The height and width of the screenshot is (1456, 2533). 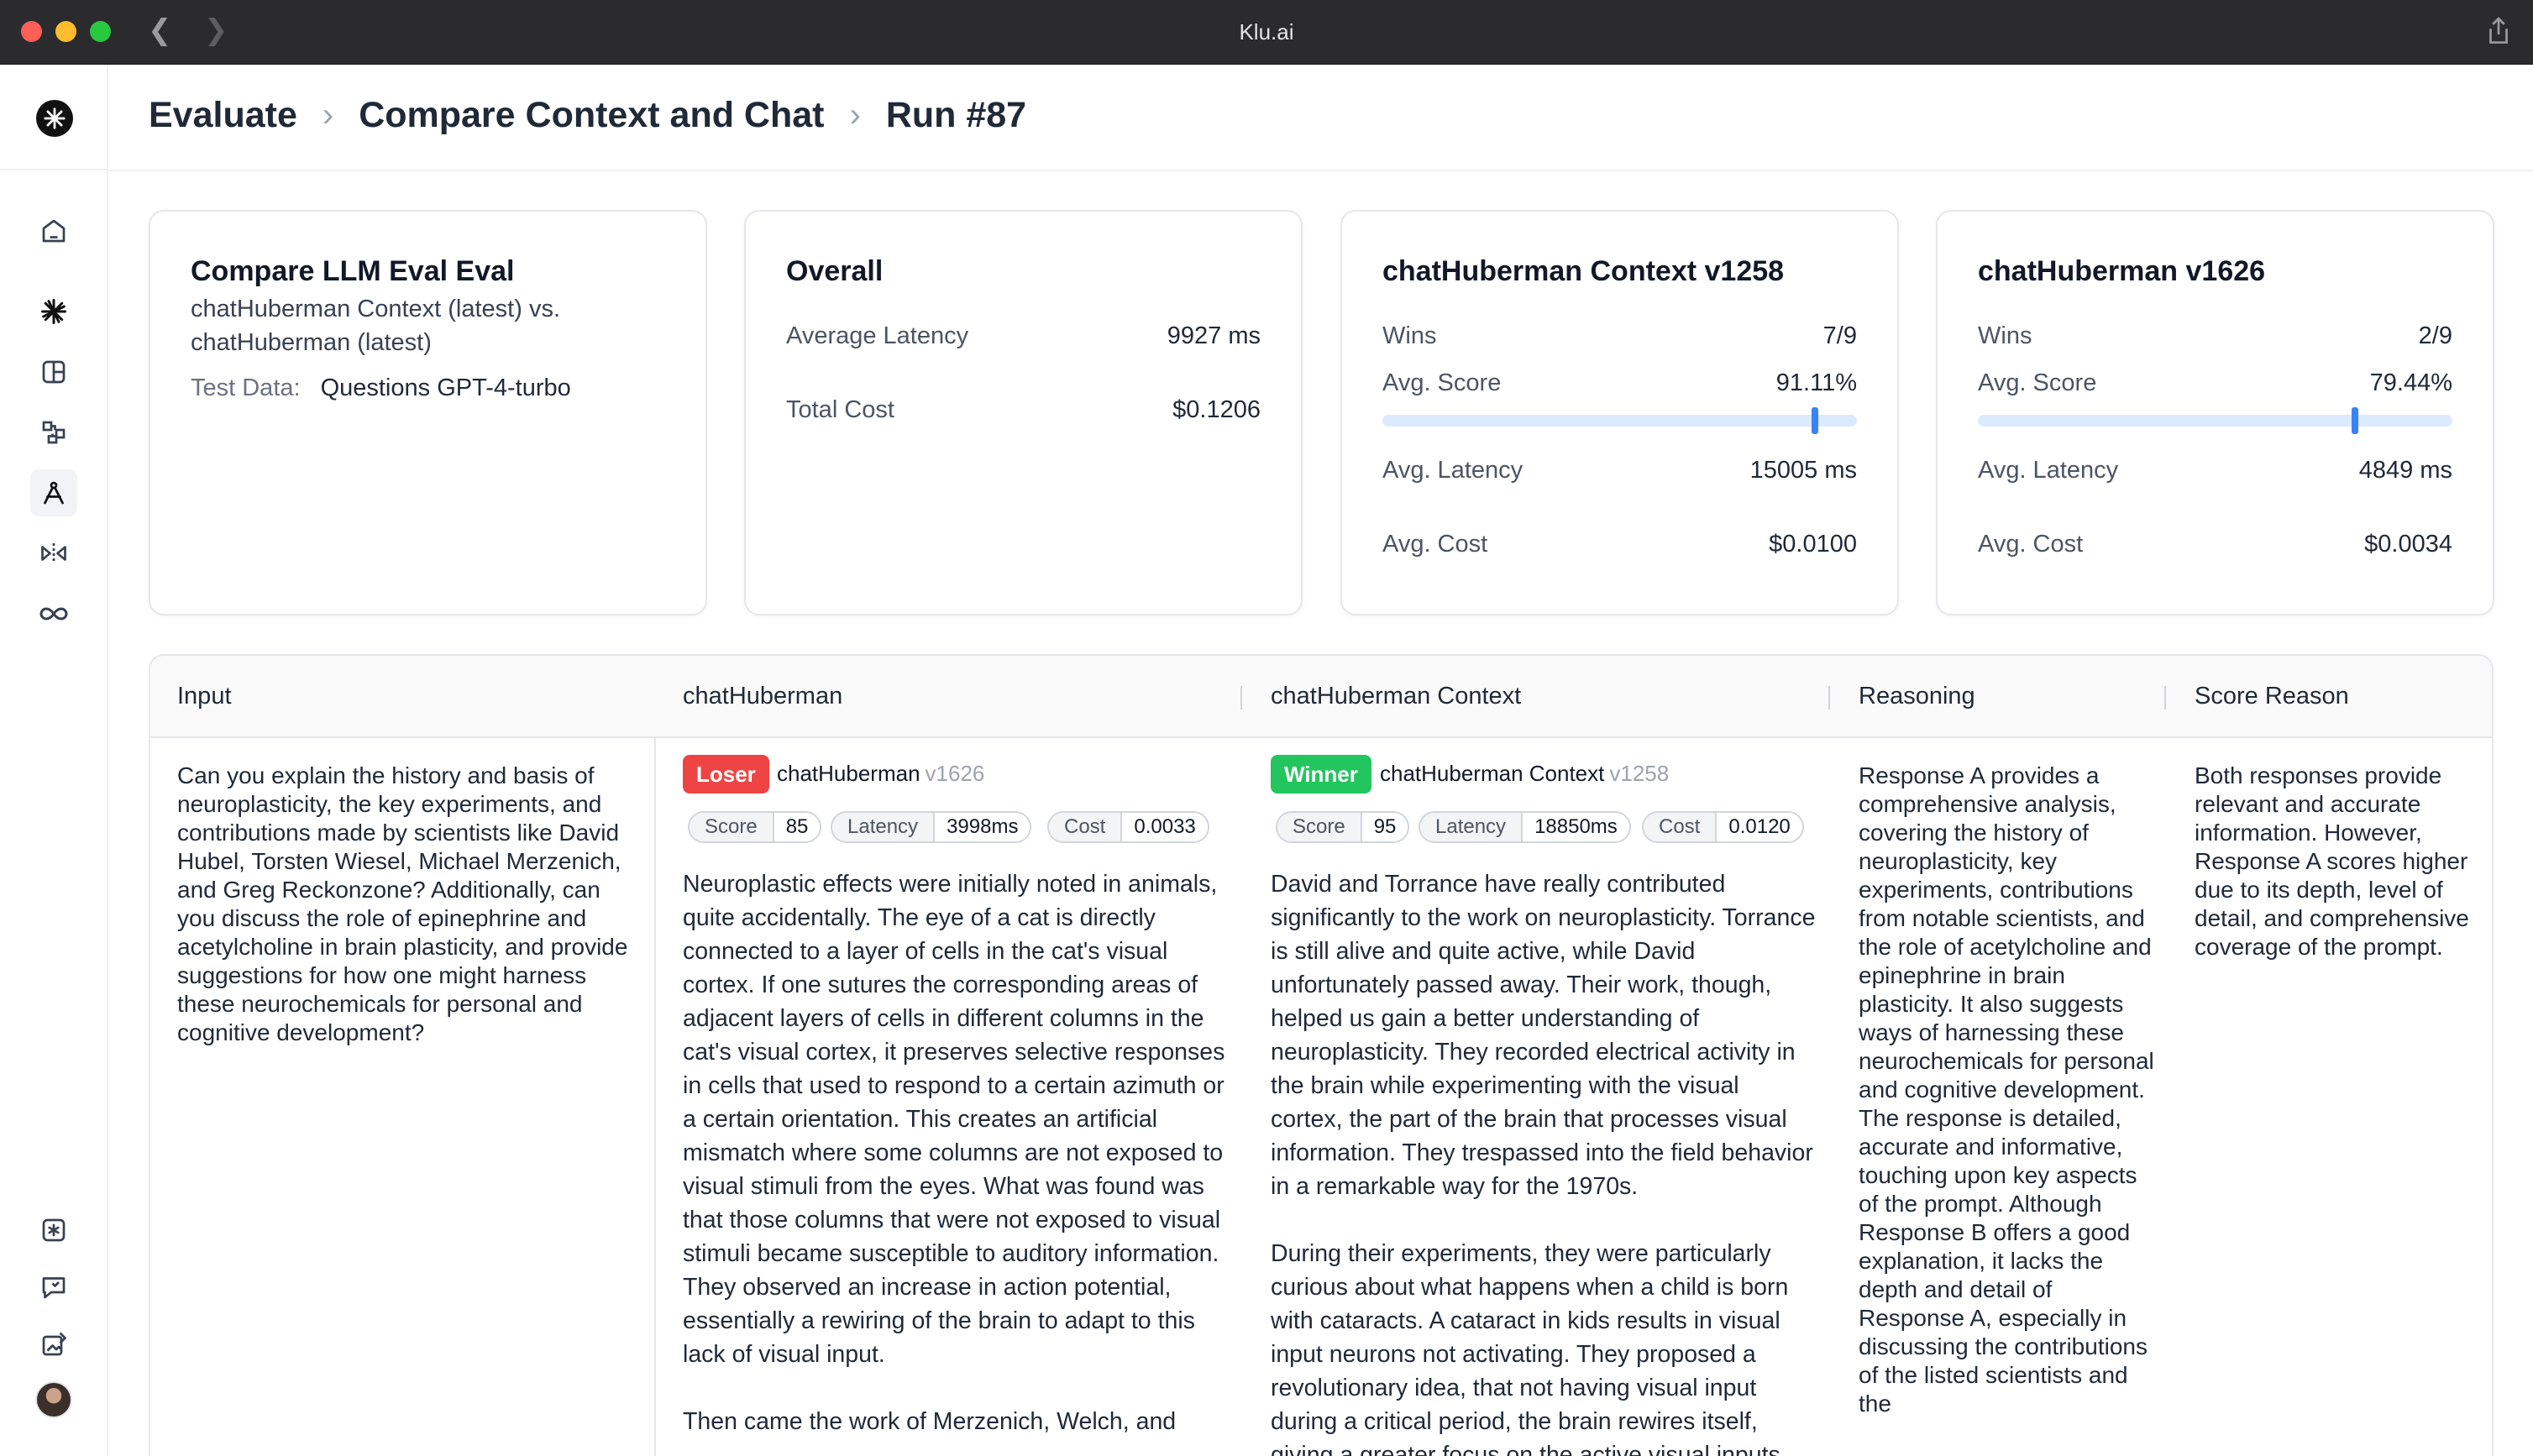 I want to click on chat-model-title: chatHuberman v1626, so click(x=2122, y=271).